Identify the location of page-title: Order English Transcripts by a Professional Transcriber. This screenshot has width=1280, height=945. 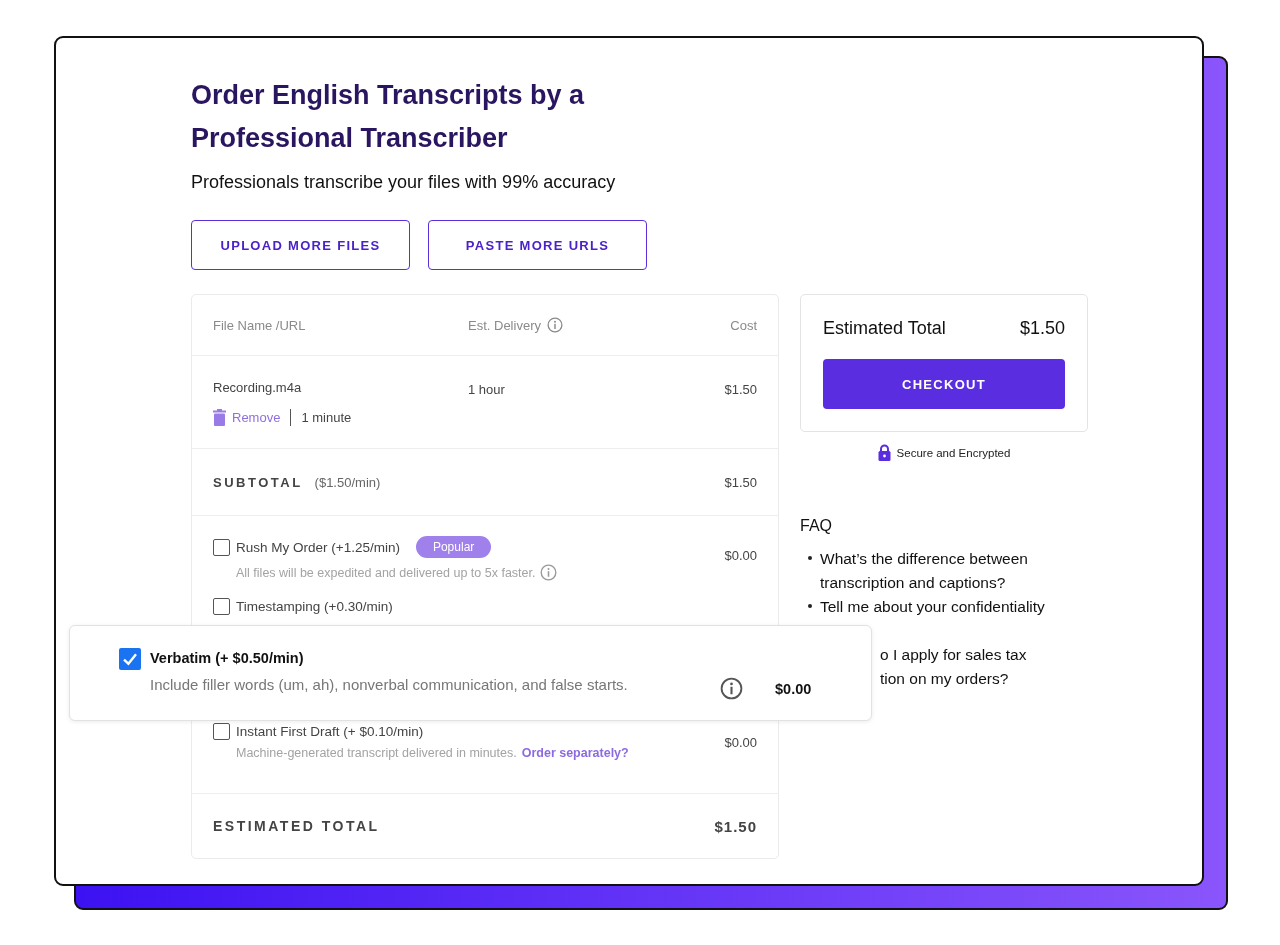
(388, 117).